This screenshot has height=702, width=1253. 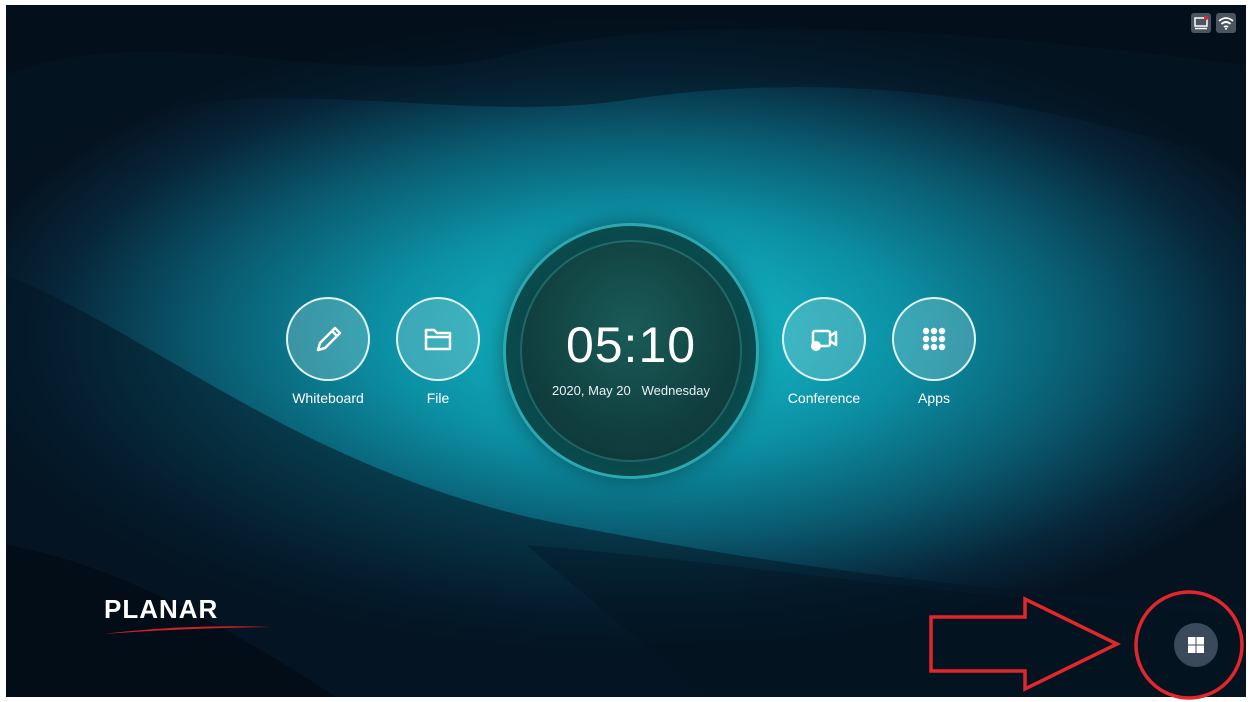 I want to click on windows-source-button, so click(x=1196, y=645).